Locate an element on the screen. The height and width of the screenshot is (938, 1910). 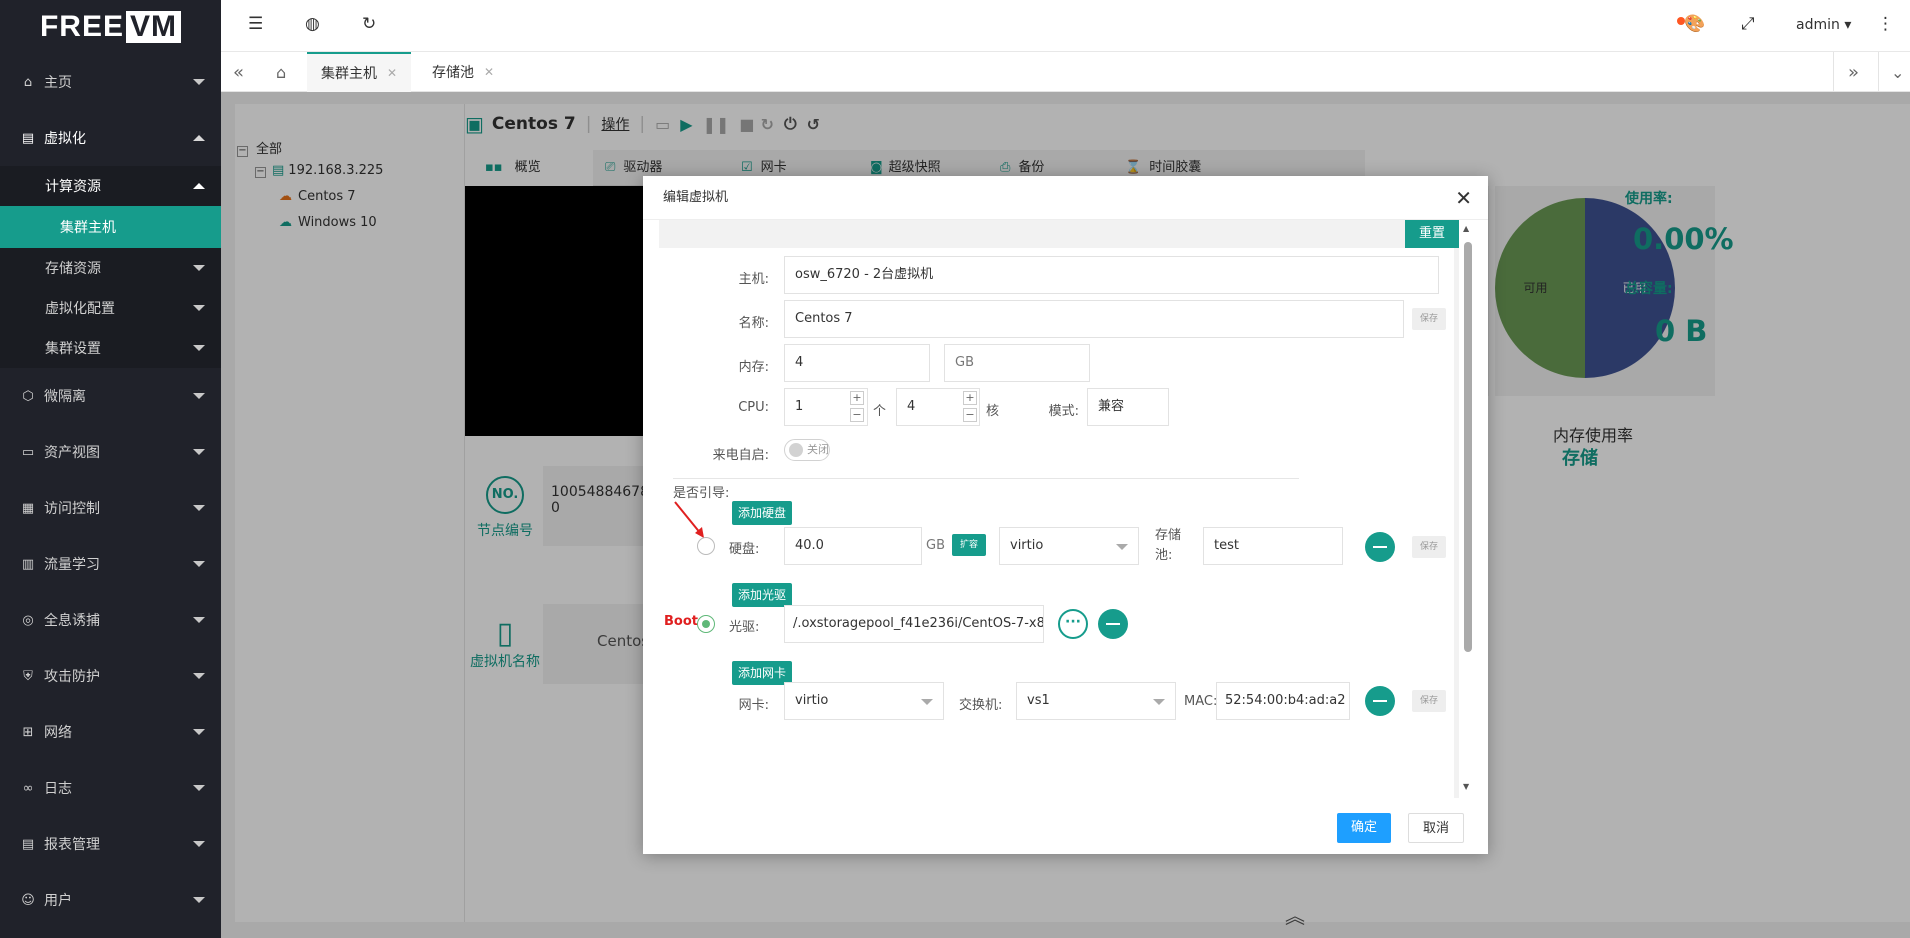
add-nic-button: 添加网卡 is located at coordinates (762, 673).